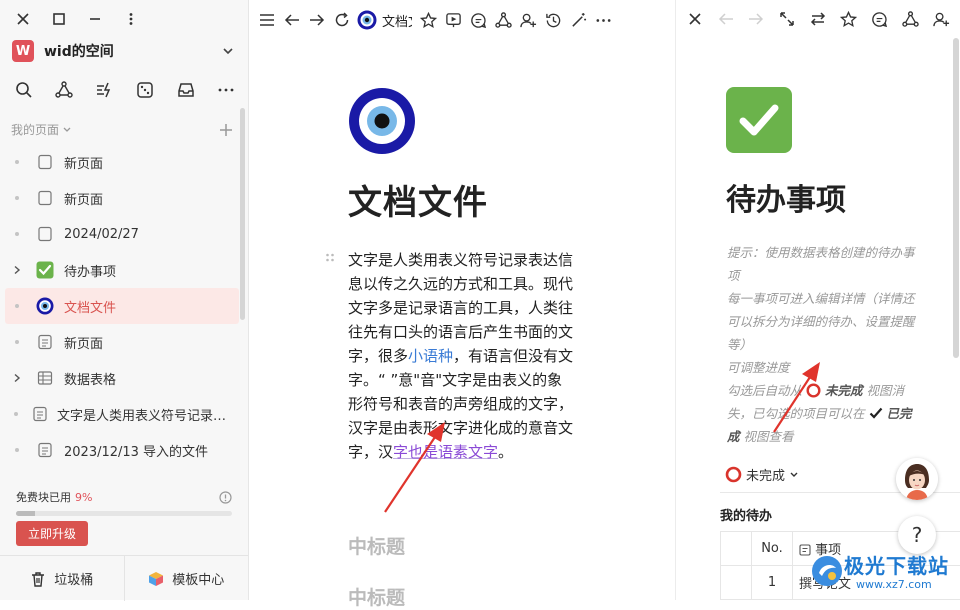 This screenshot has width=960, height=610. I want to click on info-icon, so click(225, 497).